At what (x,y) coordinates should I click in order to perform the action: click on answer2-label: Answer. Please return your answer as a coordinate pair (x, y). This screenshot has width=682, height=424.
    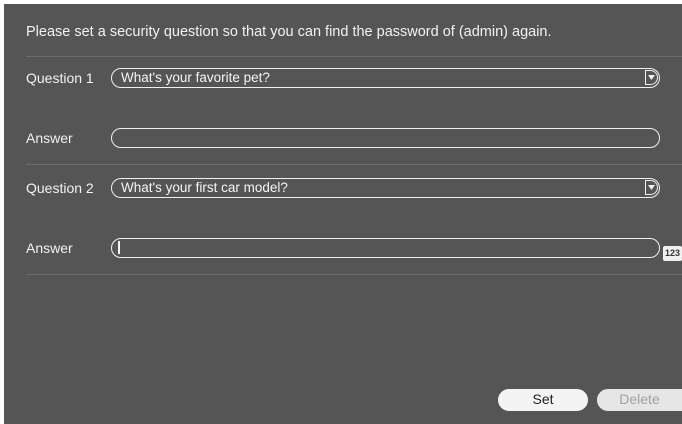
    Looking at the image, I should click on (49, 248).